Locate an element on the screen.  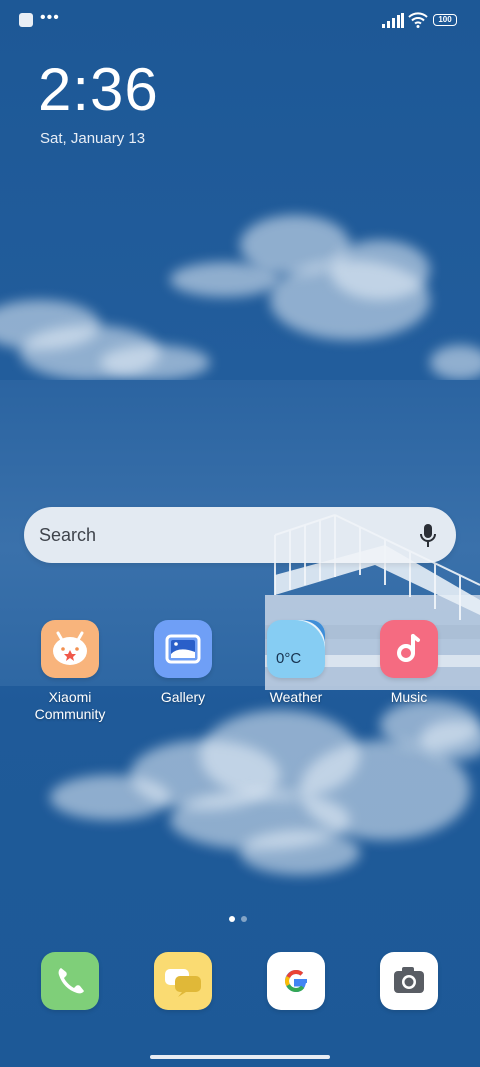
weather-icon: 0°C is located at coordinates (296, 649).